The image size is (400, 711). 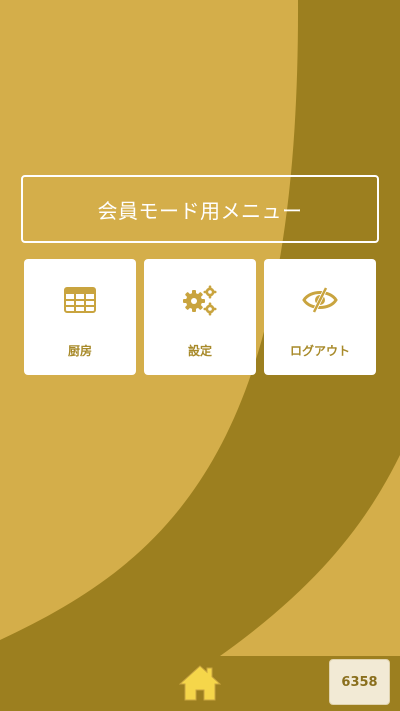 I want to click on table-grid-icon, so click(x=80, y=300).